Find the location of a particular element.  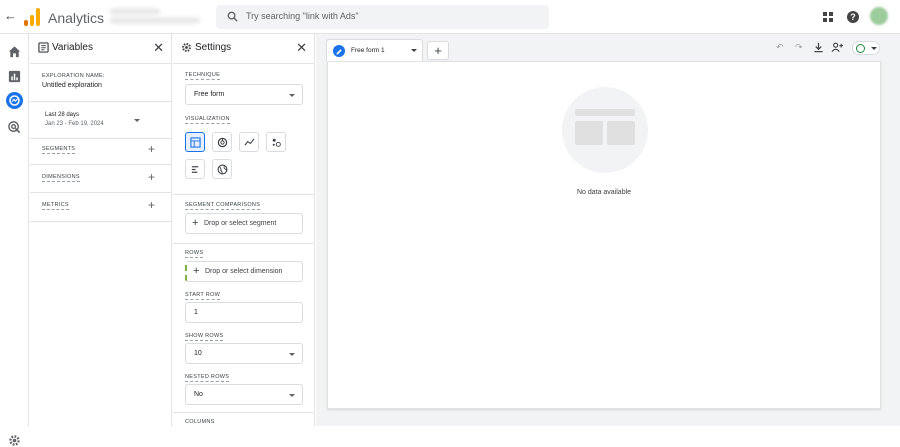

explore-icon is located at coordinates (14, 100).